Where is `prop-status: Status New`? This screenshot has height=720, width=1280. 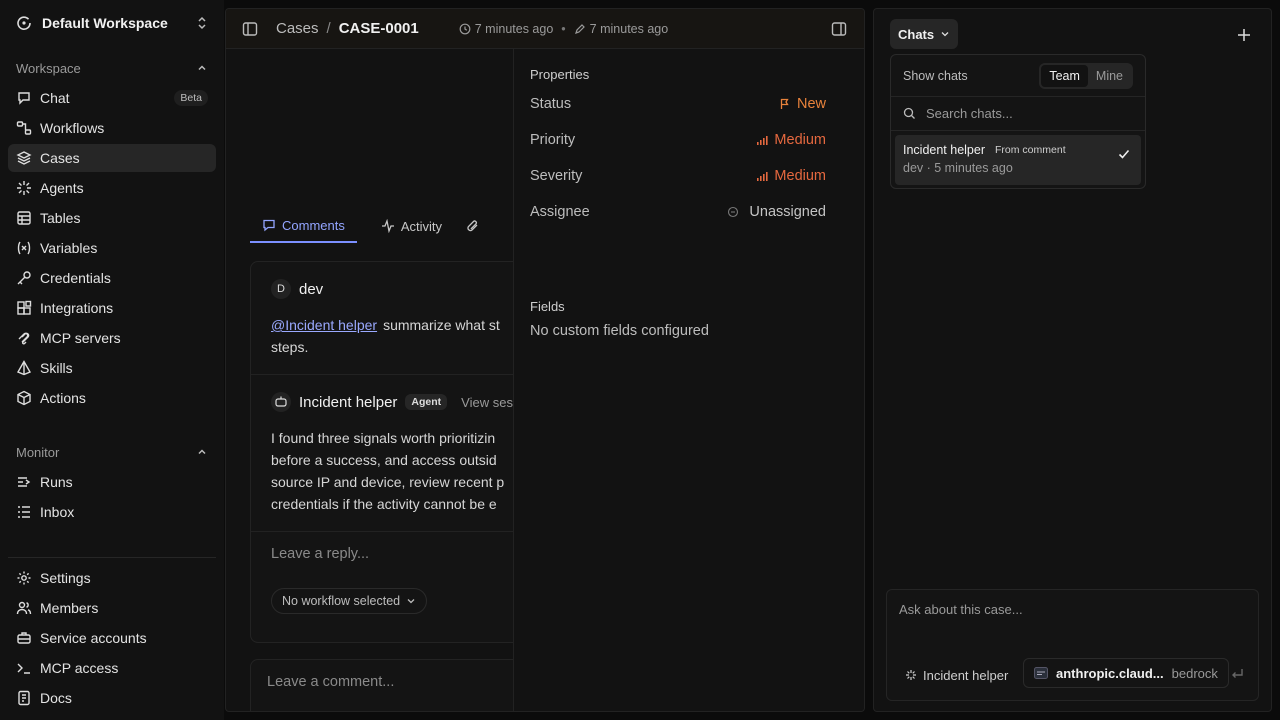
prop-status: Status New is located at coordinates (678, 104).